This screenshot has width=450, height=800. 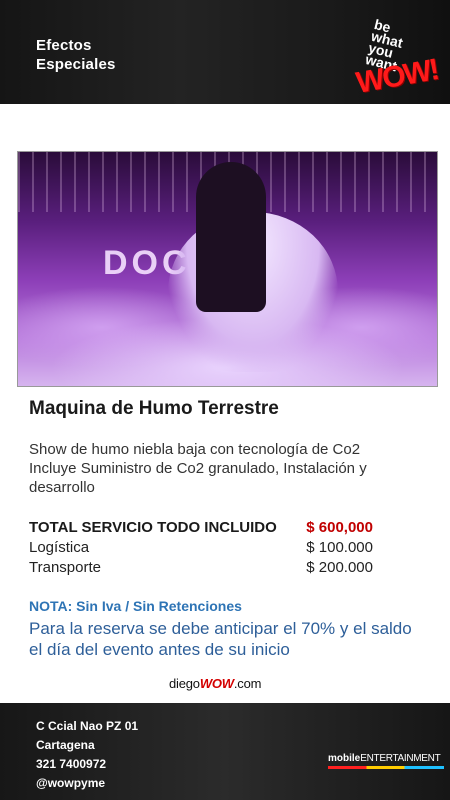 What do you see at coordinates (135, 606) in the screenshot?
I see `tax-note: NOTA: Sin Iva / Sin Retenciones` at bounding box center [135, 606].